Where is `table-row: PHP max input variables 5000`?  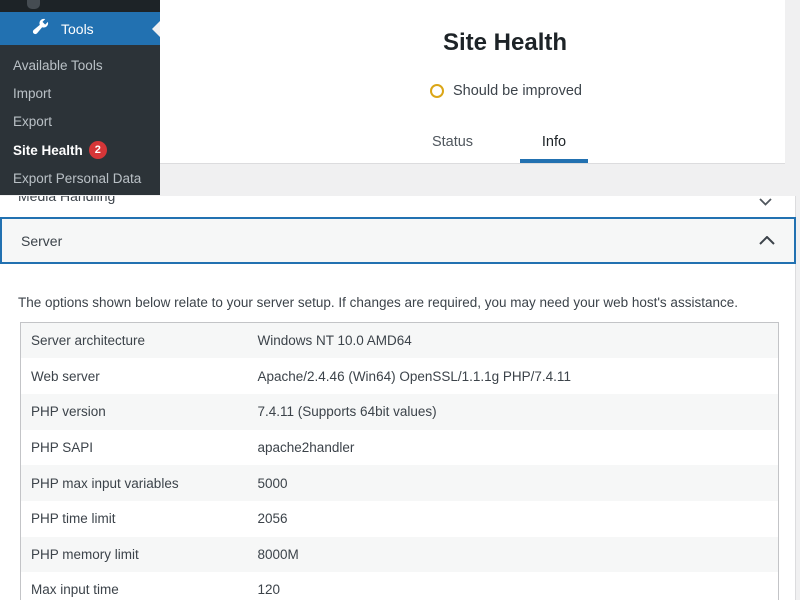 table-row: PHP max input variables 5000 is located at coordinates (399, 483).